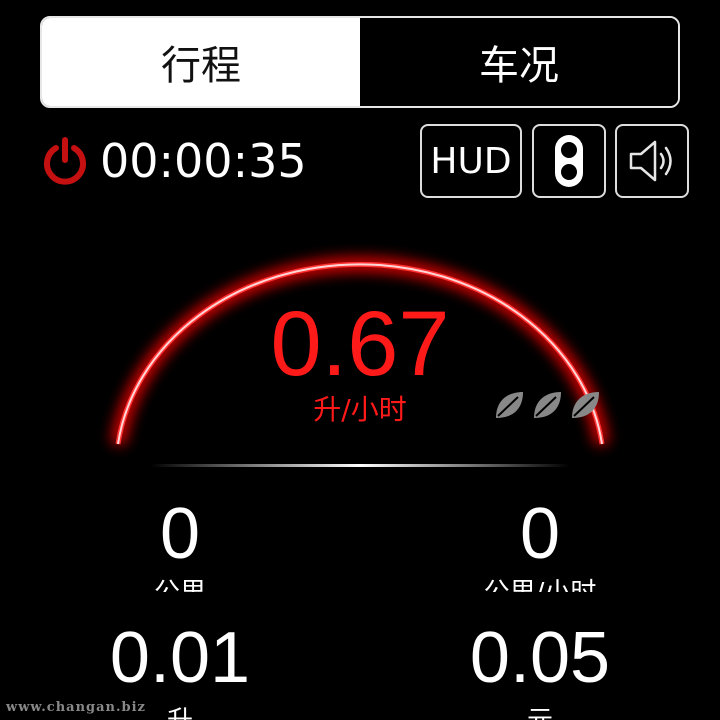 This screenshot has height=720, width=720. What do you see at coordinates (180, 658) in the screenshot?
I see `fuel-used-value: 0.01` at bounding box center [180, 658].